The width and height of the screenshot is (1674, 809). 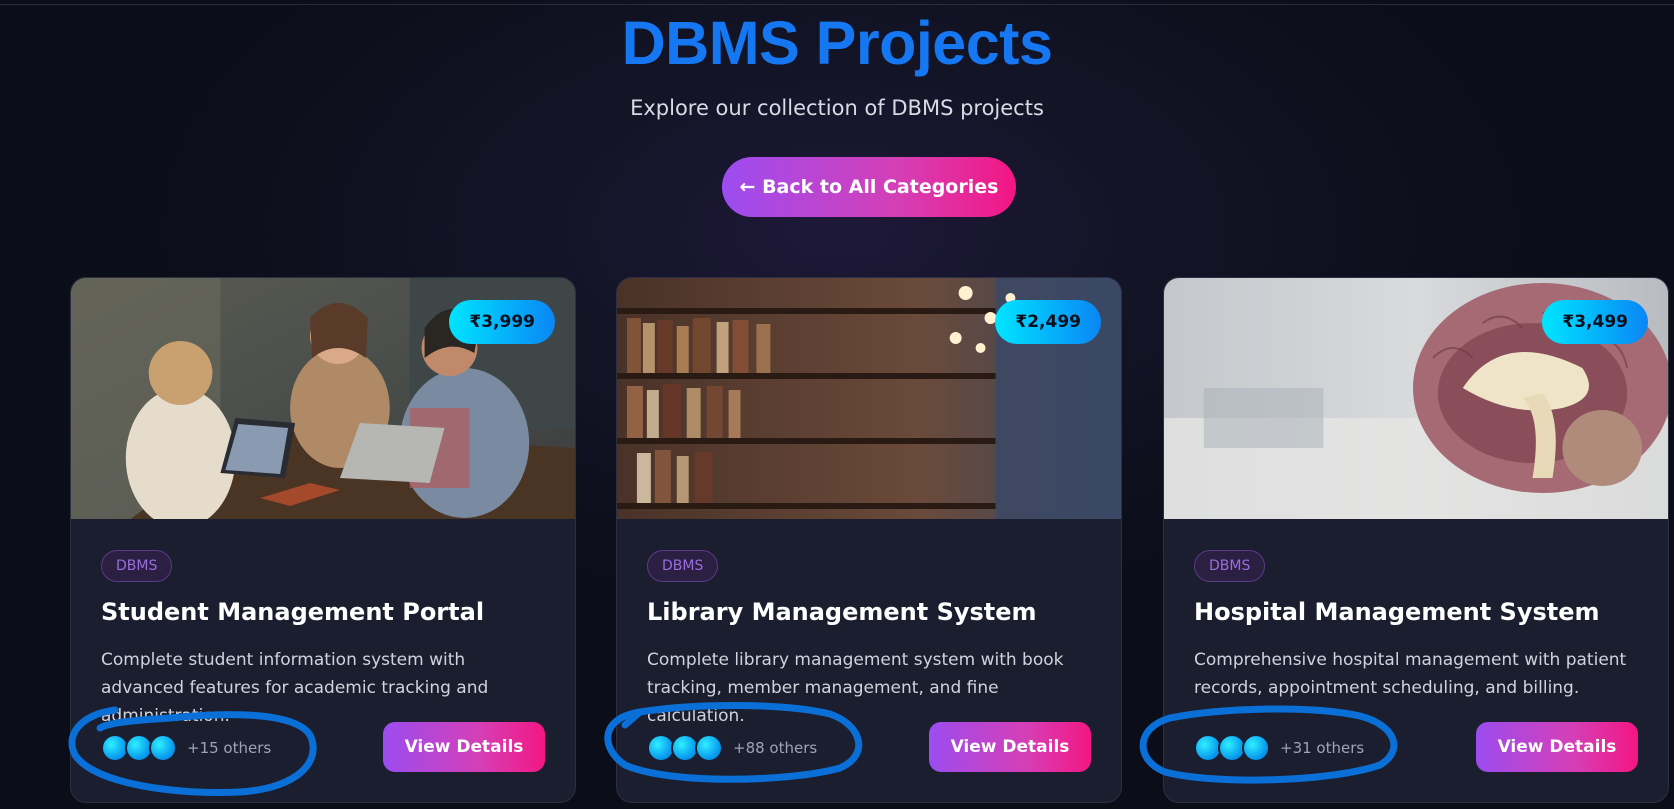 What do you see at coordinates (1416, 398) in the screenshot?
I see `project-image-brain-model: ₹3,499` at bounding box center [1416, 398].